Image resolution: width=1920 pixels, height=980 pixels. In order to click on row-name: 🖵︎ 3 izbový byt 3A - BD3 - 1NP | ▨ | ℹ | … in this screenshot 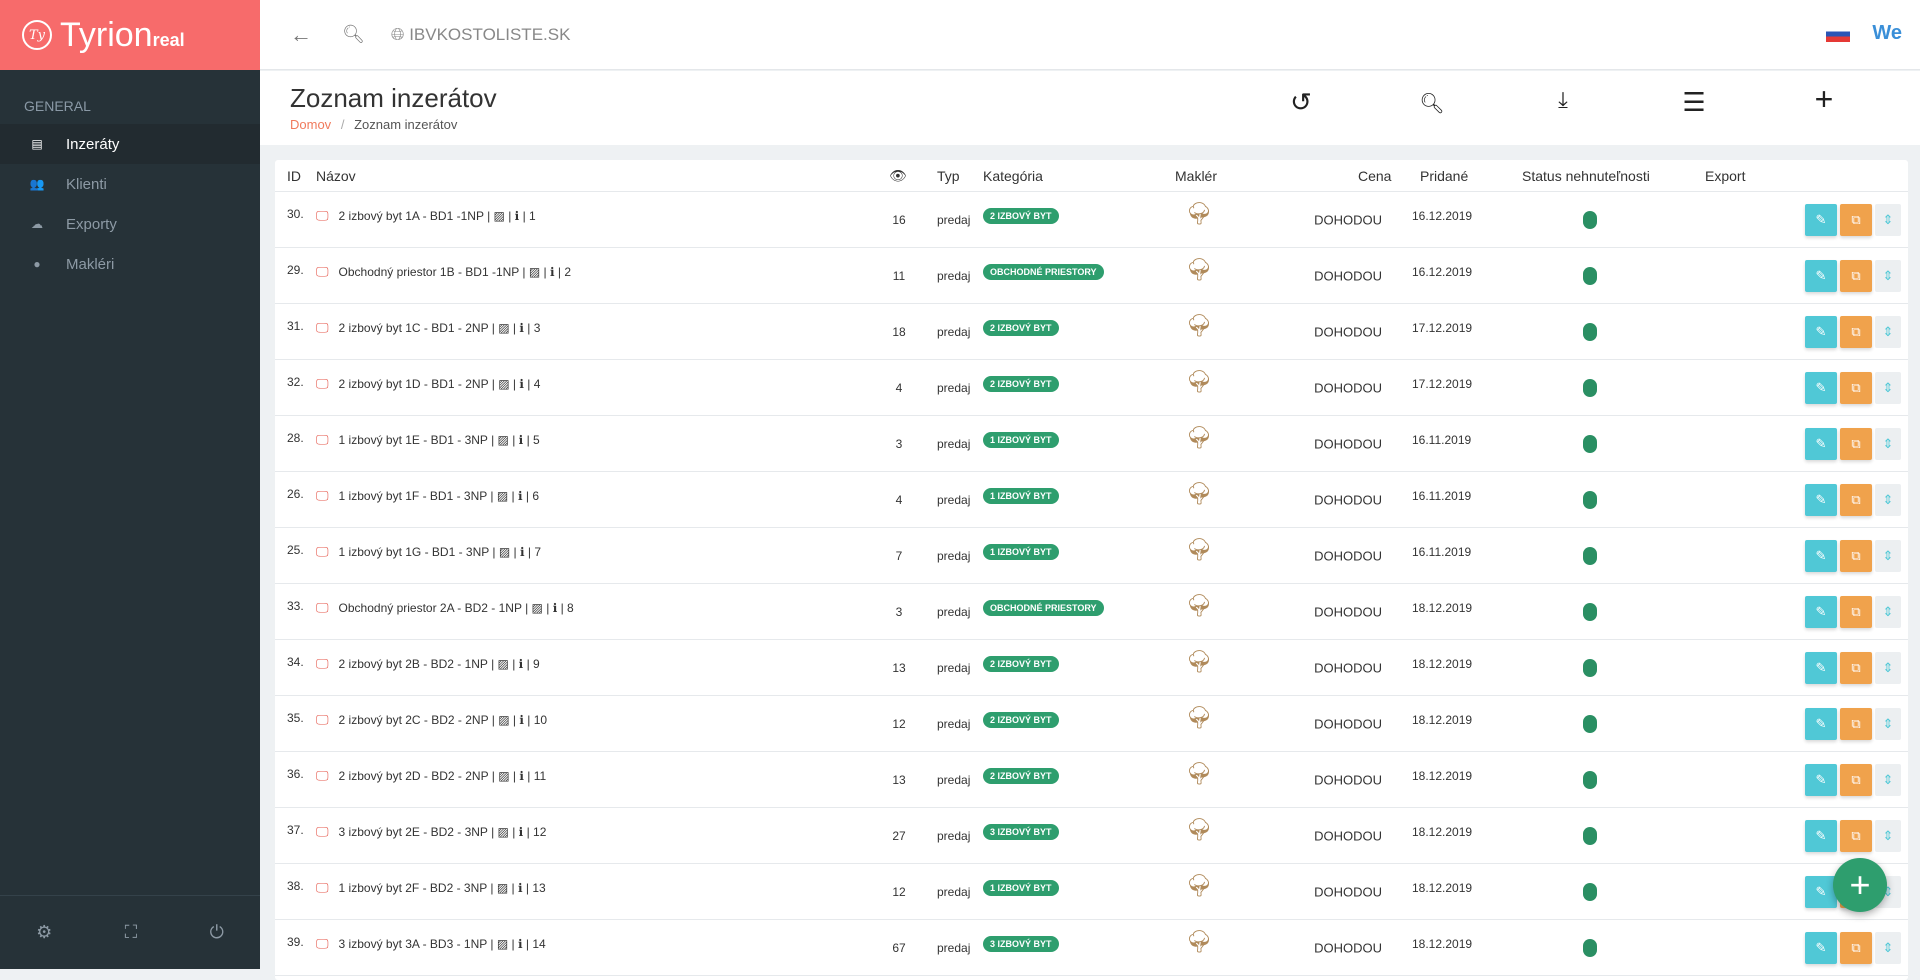, I will do `click(431, 944)`.